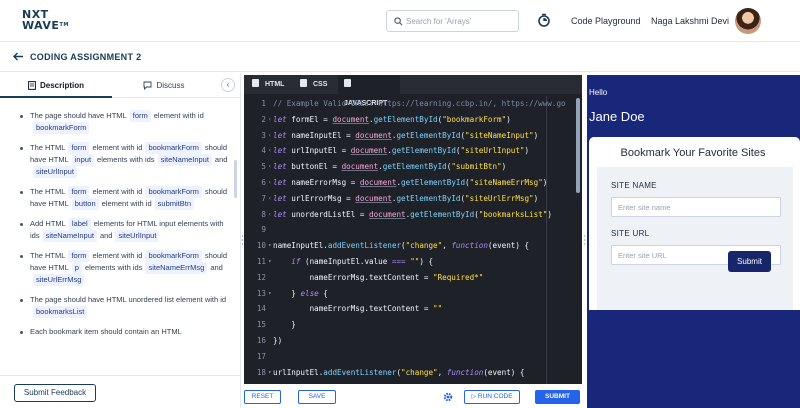 The height and width of the screenshot is (408, 800). Describe the element at coordinates (268, 84) in the screenshot. I see `editor-tab-html: HTML` at that location.